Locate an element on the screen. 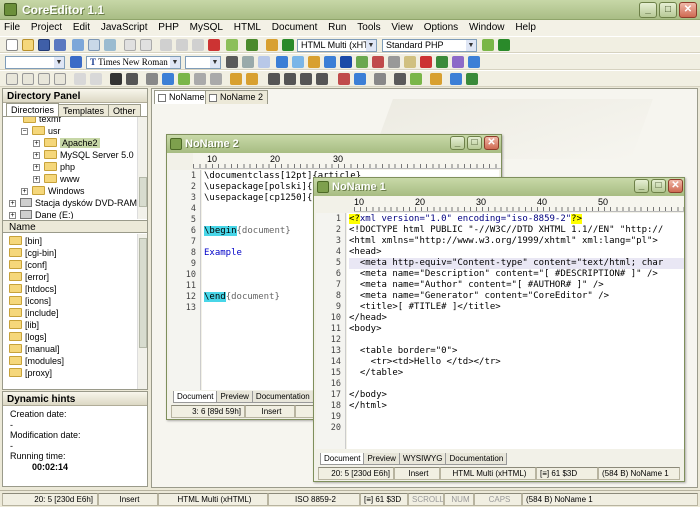 The image size is (700, 507). code-line: </table> is located at coordinates (376, 373).